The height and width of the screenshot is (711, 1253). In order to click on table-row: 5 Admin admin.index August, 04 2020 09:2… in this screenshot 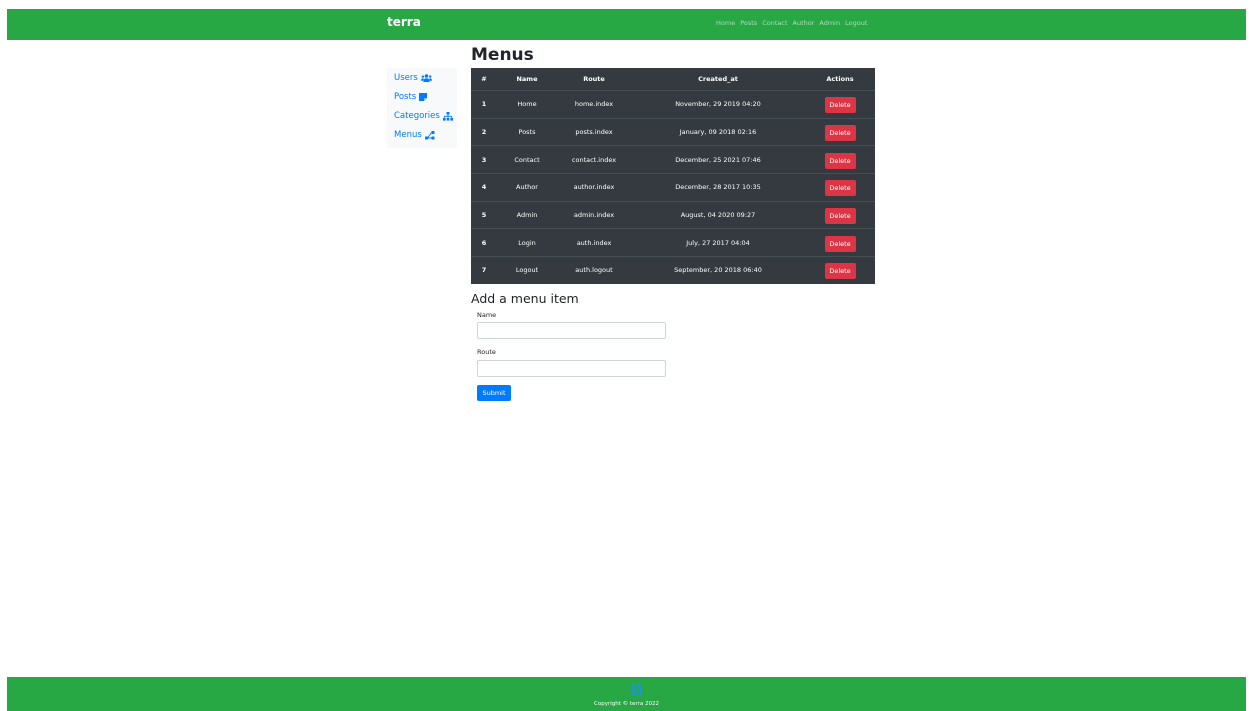, I will do `click(673, 214)`.